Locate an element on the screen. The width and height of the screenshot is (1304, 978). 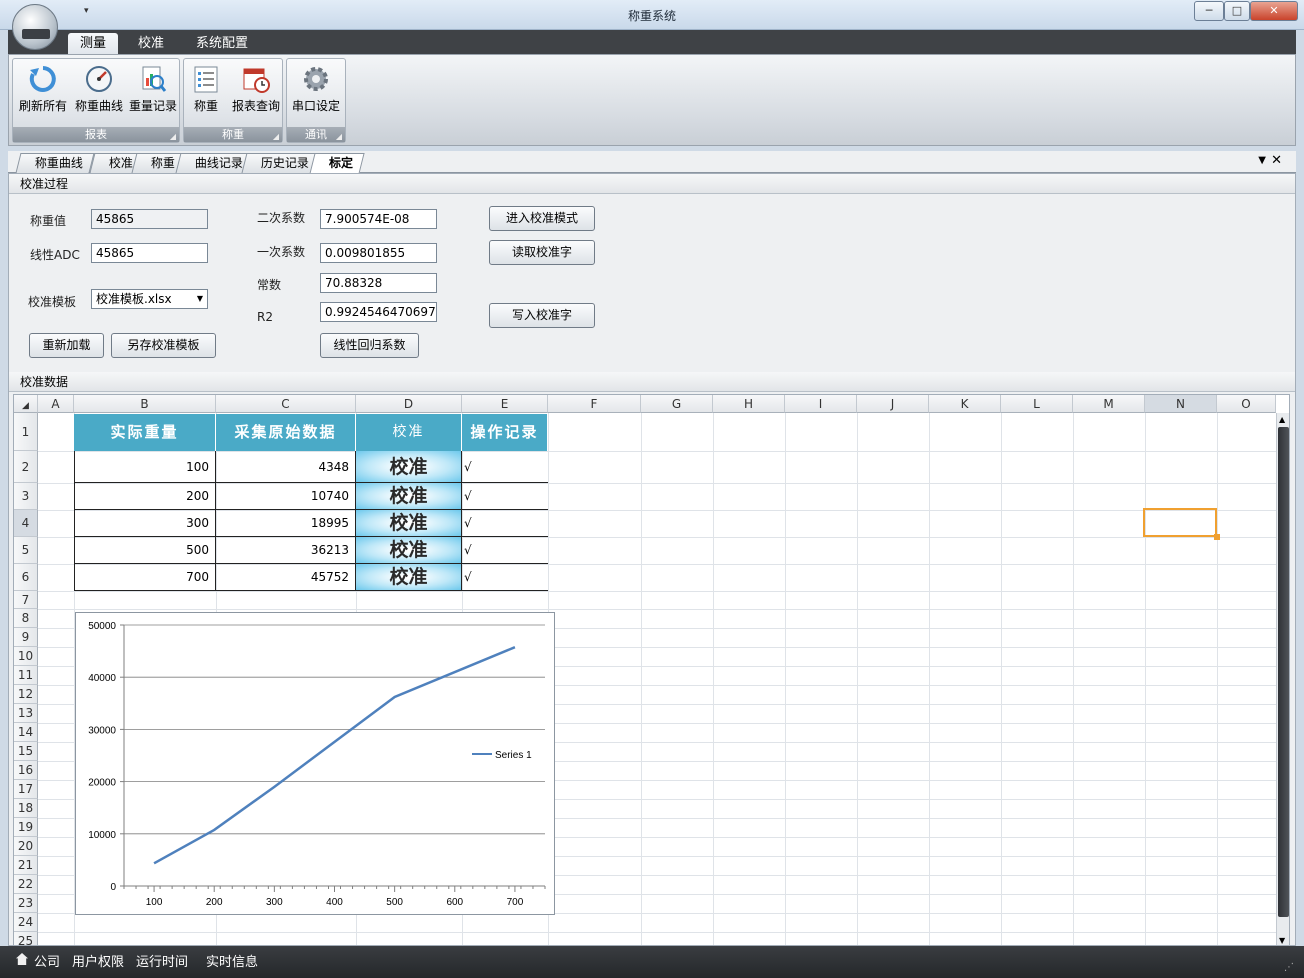
weight-record-button: 重量记录 is located at coordinates (153, 92).